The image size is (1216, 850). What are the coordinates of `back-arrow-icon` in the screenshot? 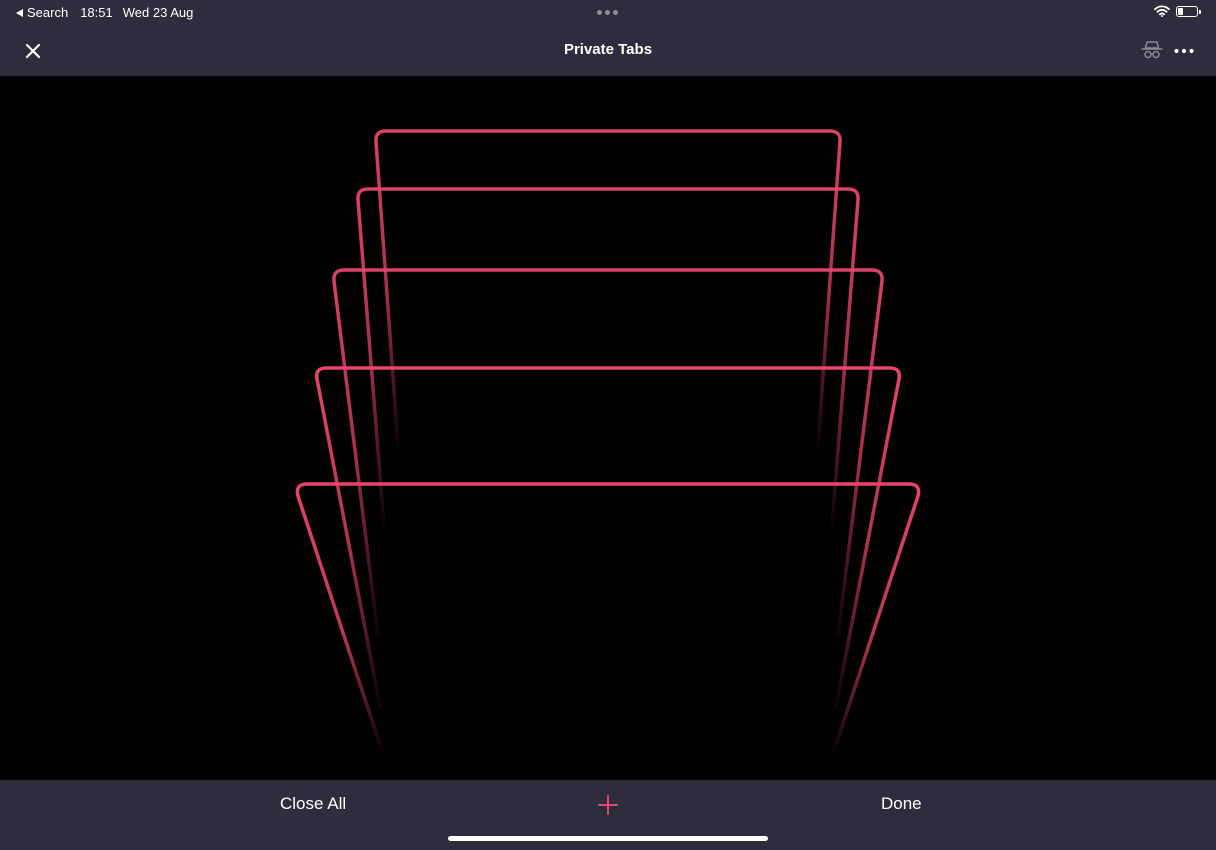 It's located at (19, 12).